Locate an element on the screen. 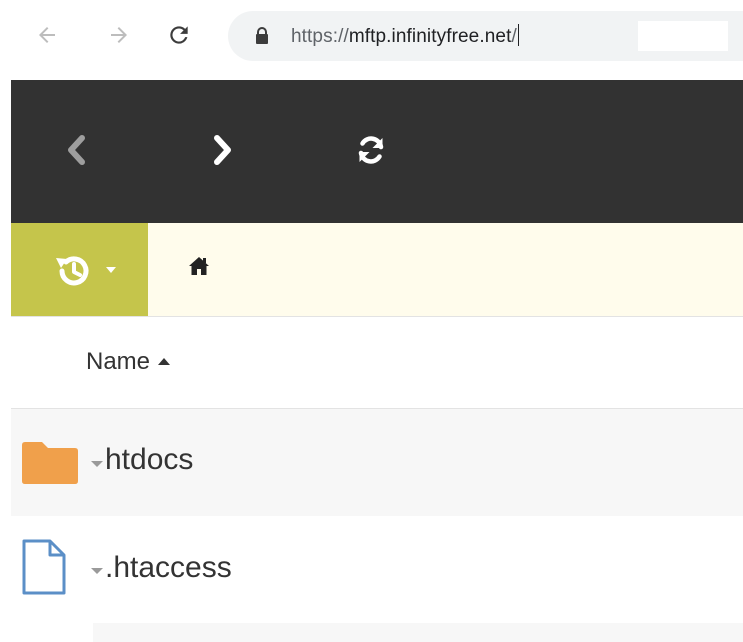 This screenshot has width=743, height=642. browser-forward-button is located at coordinates (119, 35).